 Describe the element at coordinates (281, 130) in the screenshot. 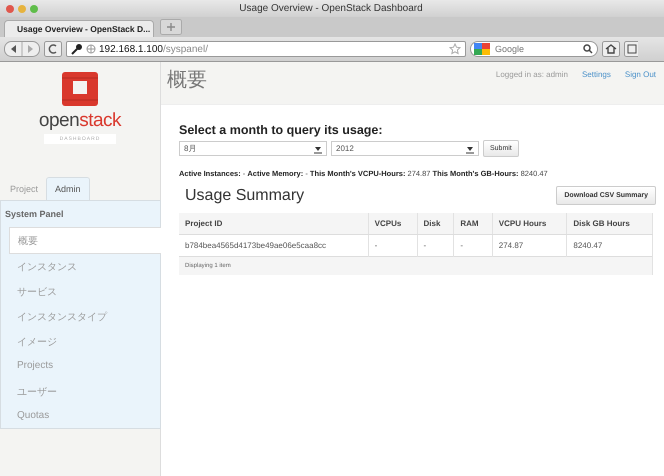

I see `form-heading: Select a month to query its usage:` at that location.